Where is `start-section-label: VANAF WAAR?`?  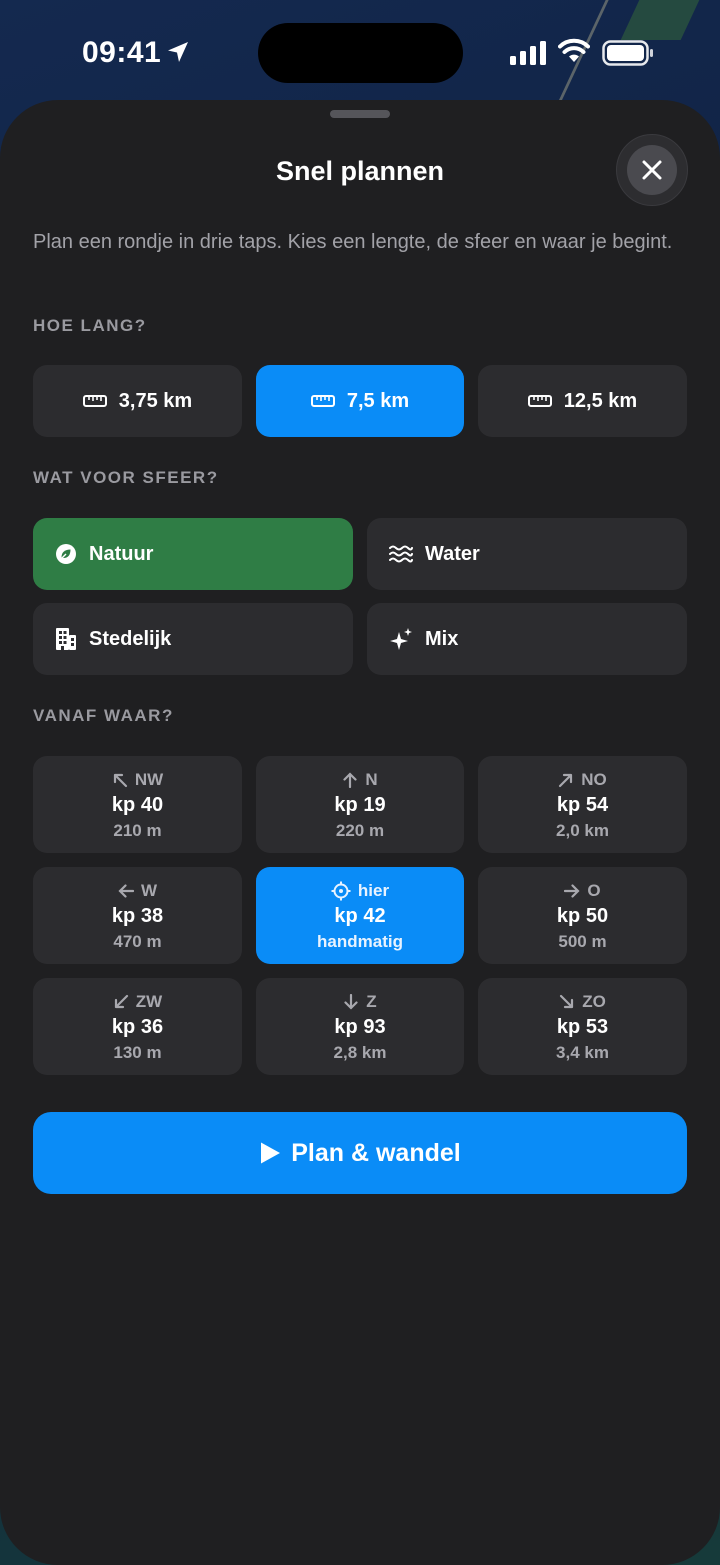
start-section-label: VANAF WAAR? is located at coordinates (103, 715).